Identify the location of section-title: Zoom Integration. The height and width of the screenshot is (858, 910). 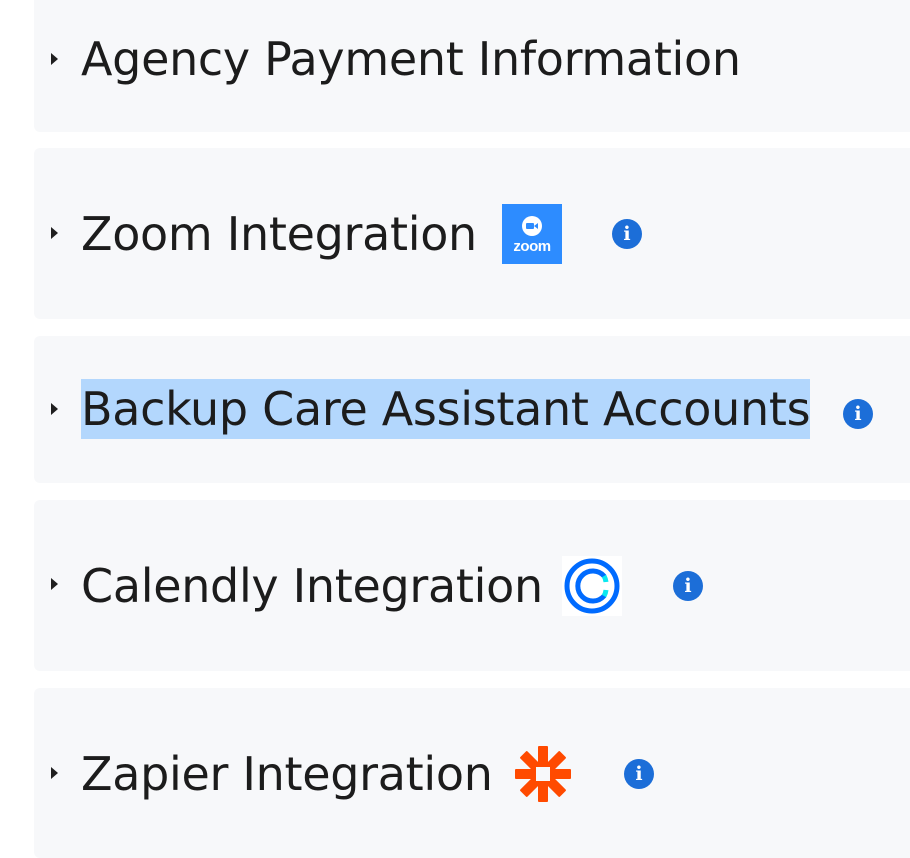
(279, 234).